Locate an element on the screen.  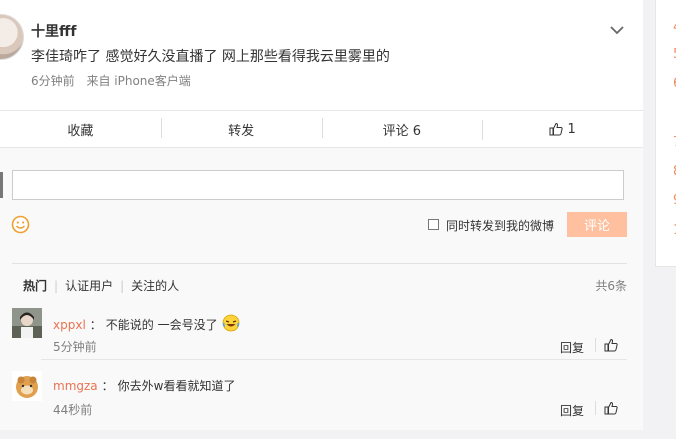
post-time: 6分钟前 is located at coordinates (53, 81).